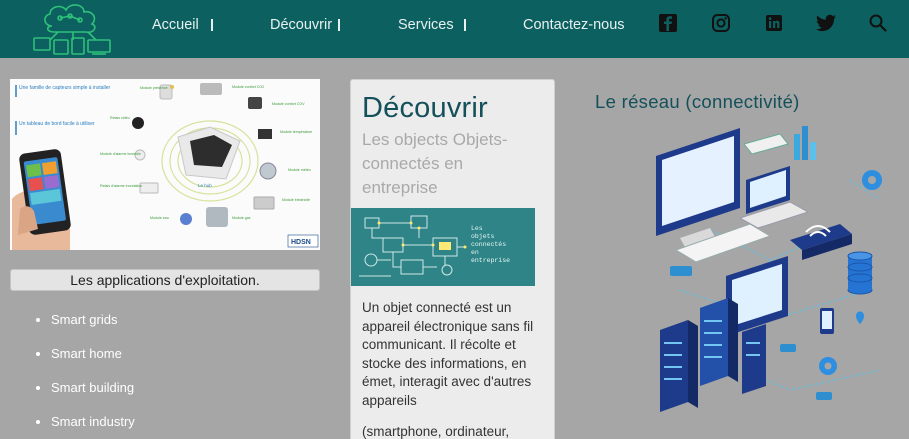 Image resolution: width=909 pixels, height=439 pixels. Describe the element at coordinates (159, 218) in the screenshot. I see `module-label: Module eau` at that location.